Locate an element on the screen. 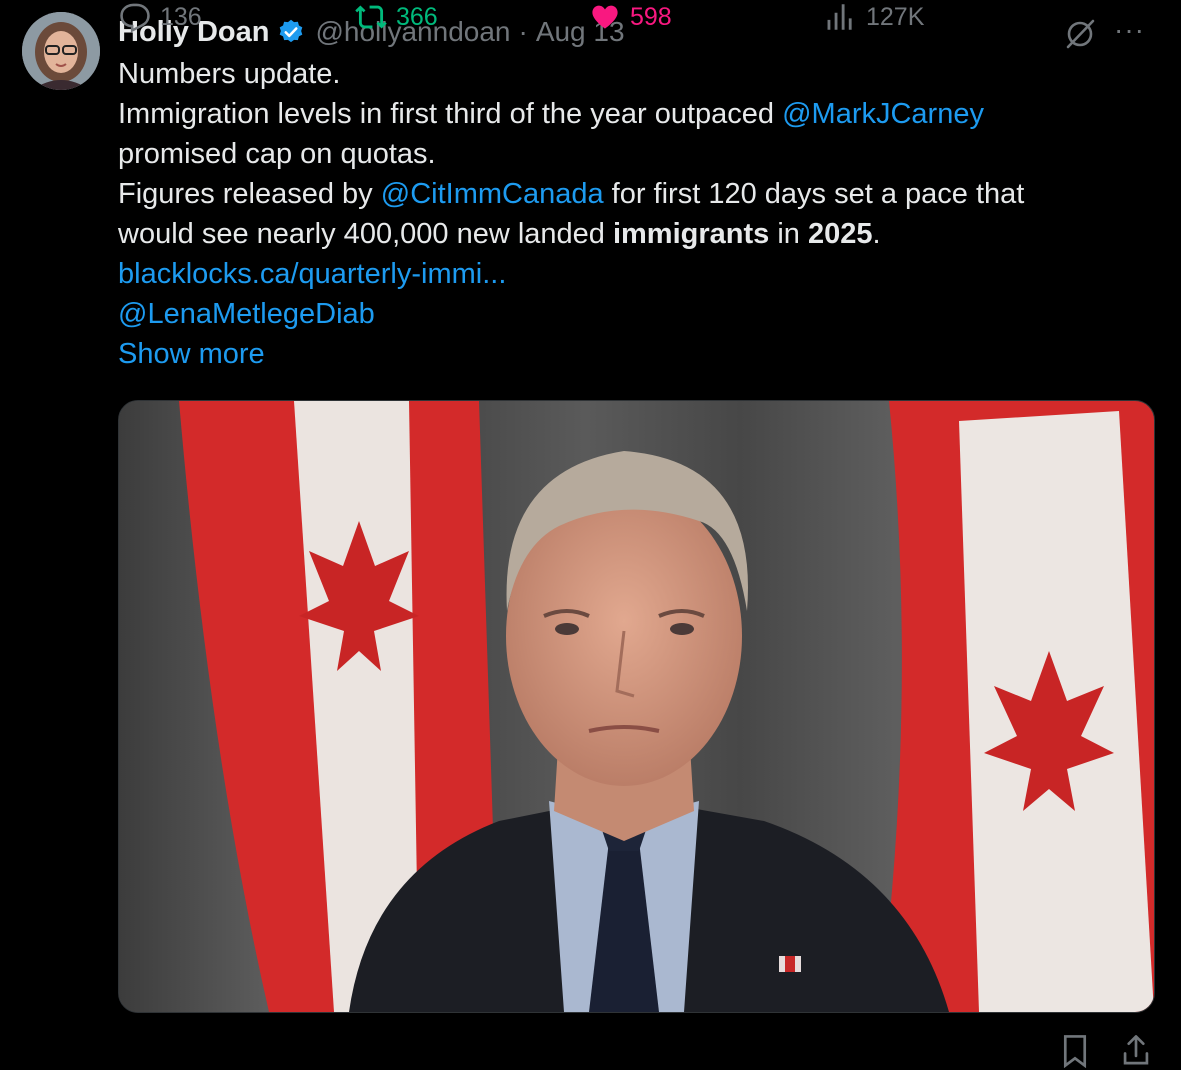  text-segment: would see nearly 400,000 new landed is located at coordinates (365, 234).